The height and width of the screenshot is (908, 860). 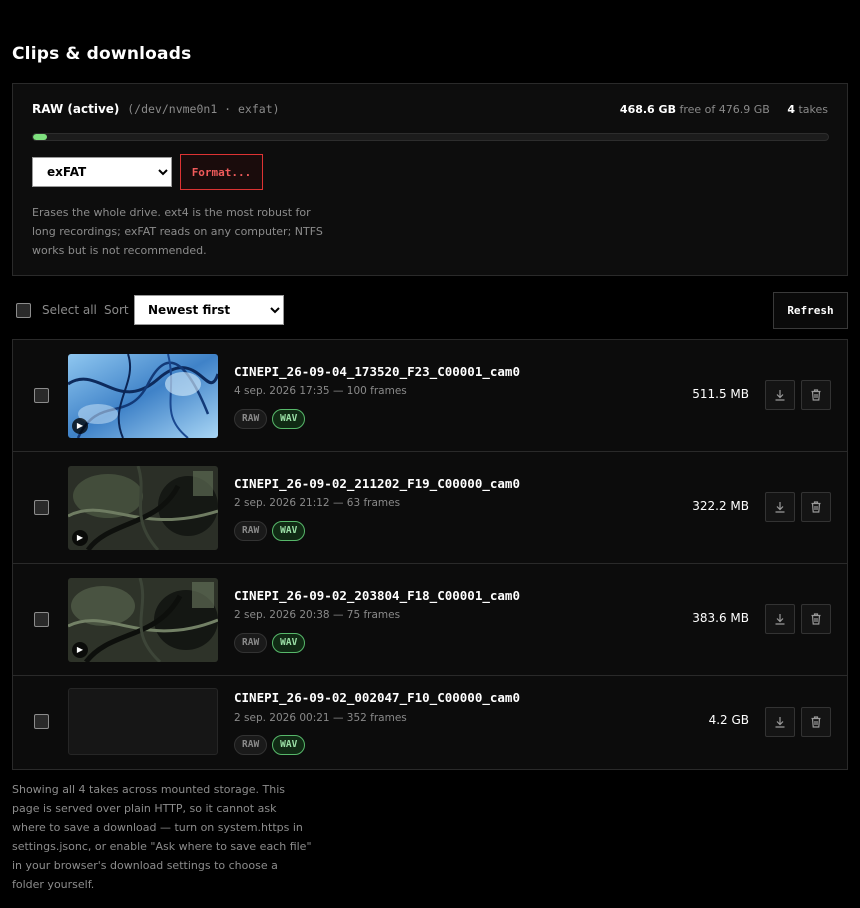 I want to click on clip-meta: 4 sep. 2026 17:35 — 100 frames, so click(x=320, y=391).